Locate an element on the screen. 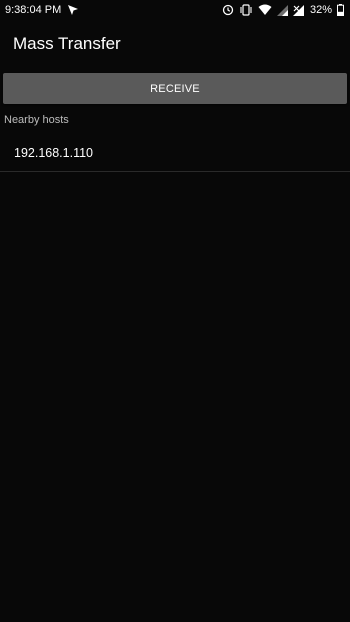 The width and height of the screenshot is (350, 622). status-right: 32% is located at coordinates (283, 10).